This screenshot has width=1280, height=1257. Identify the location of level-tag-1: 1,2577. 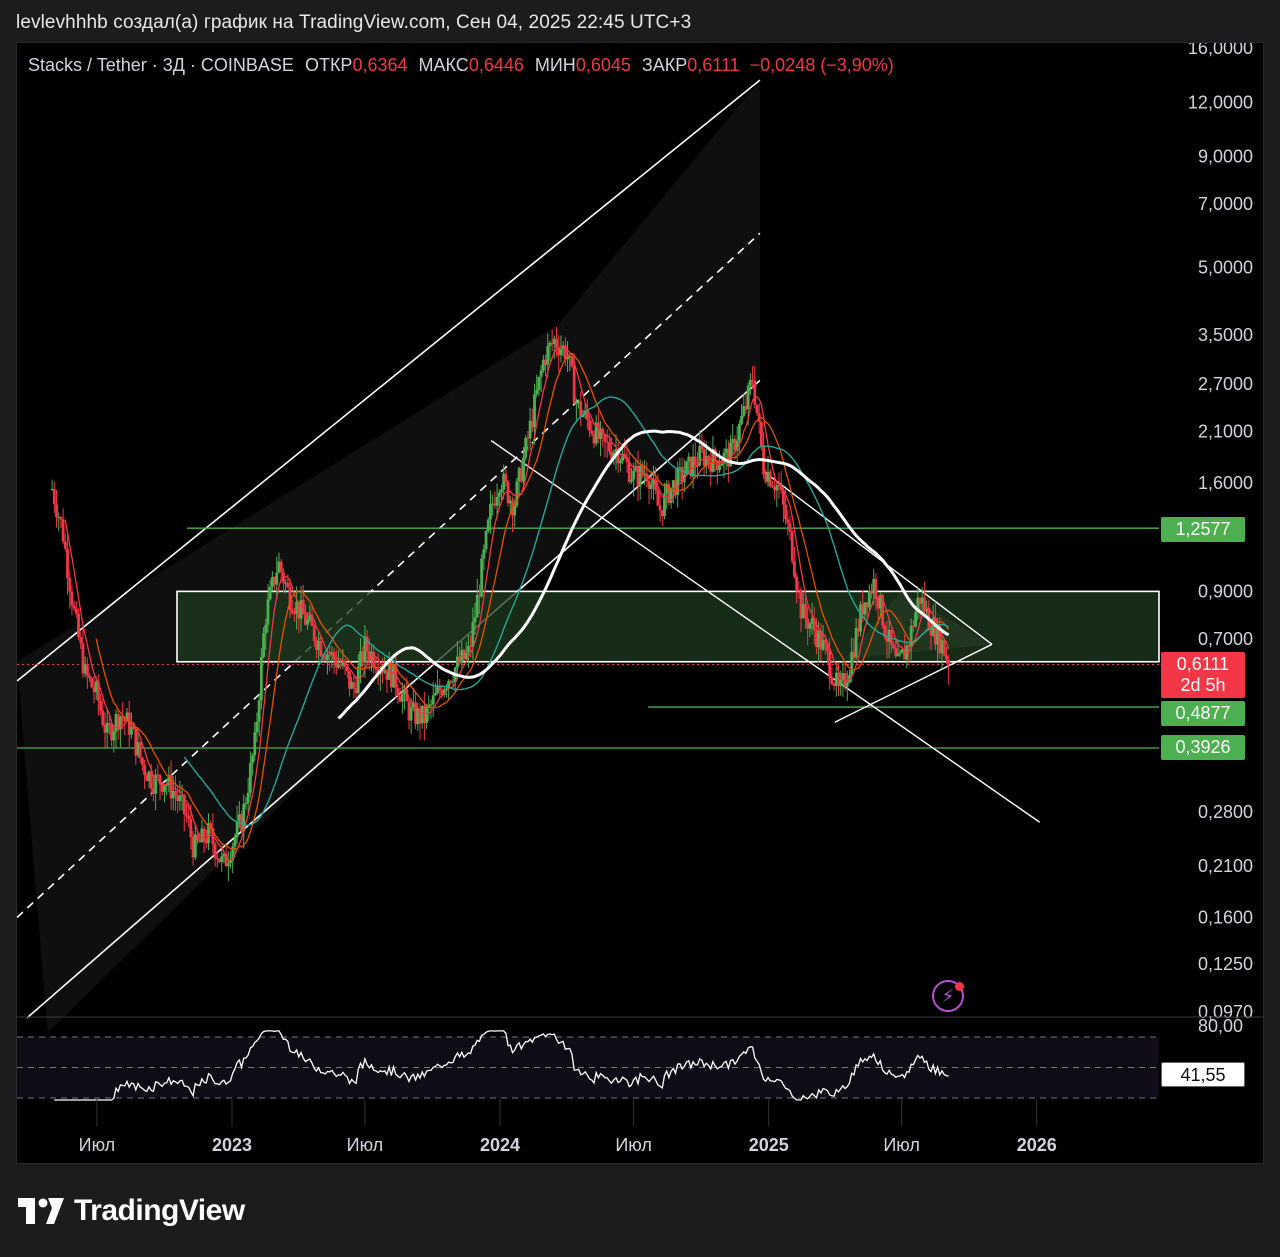
(1203, 529).